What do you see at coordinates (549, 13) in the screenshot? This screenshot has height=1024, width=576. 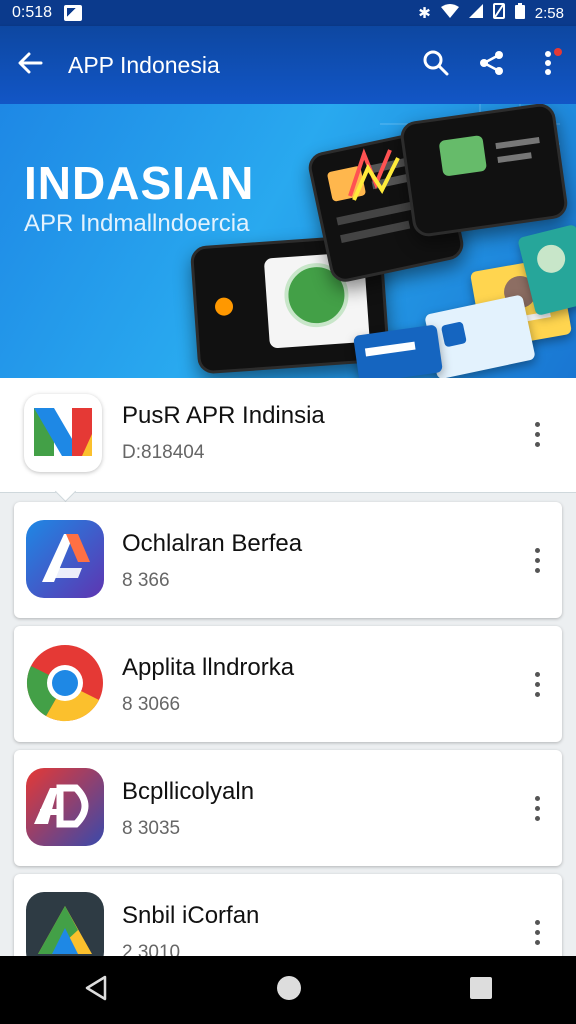 I see `status-battery-text: 2:58` at bounding box center [549, 13].